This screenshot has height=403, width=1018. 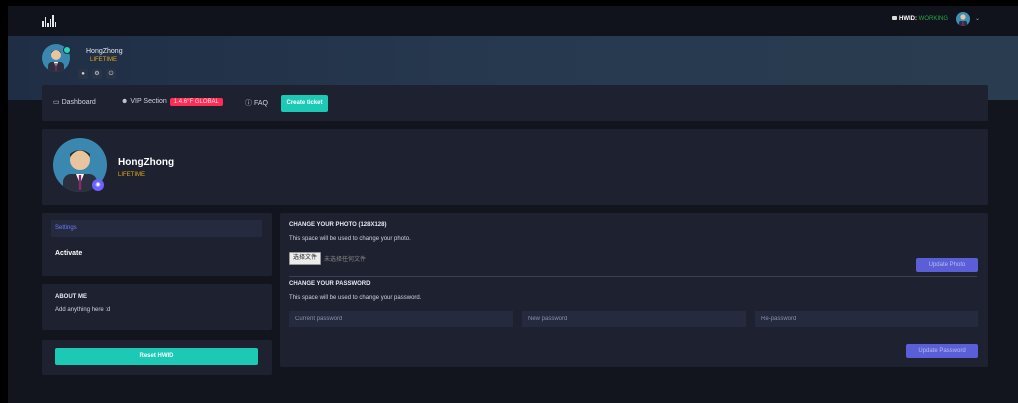 What do you see at coordinates (933, 19) in the screenshot?
I see `hwid-status-text: WORKING` at bounding box center [933, 19].